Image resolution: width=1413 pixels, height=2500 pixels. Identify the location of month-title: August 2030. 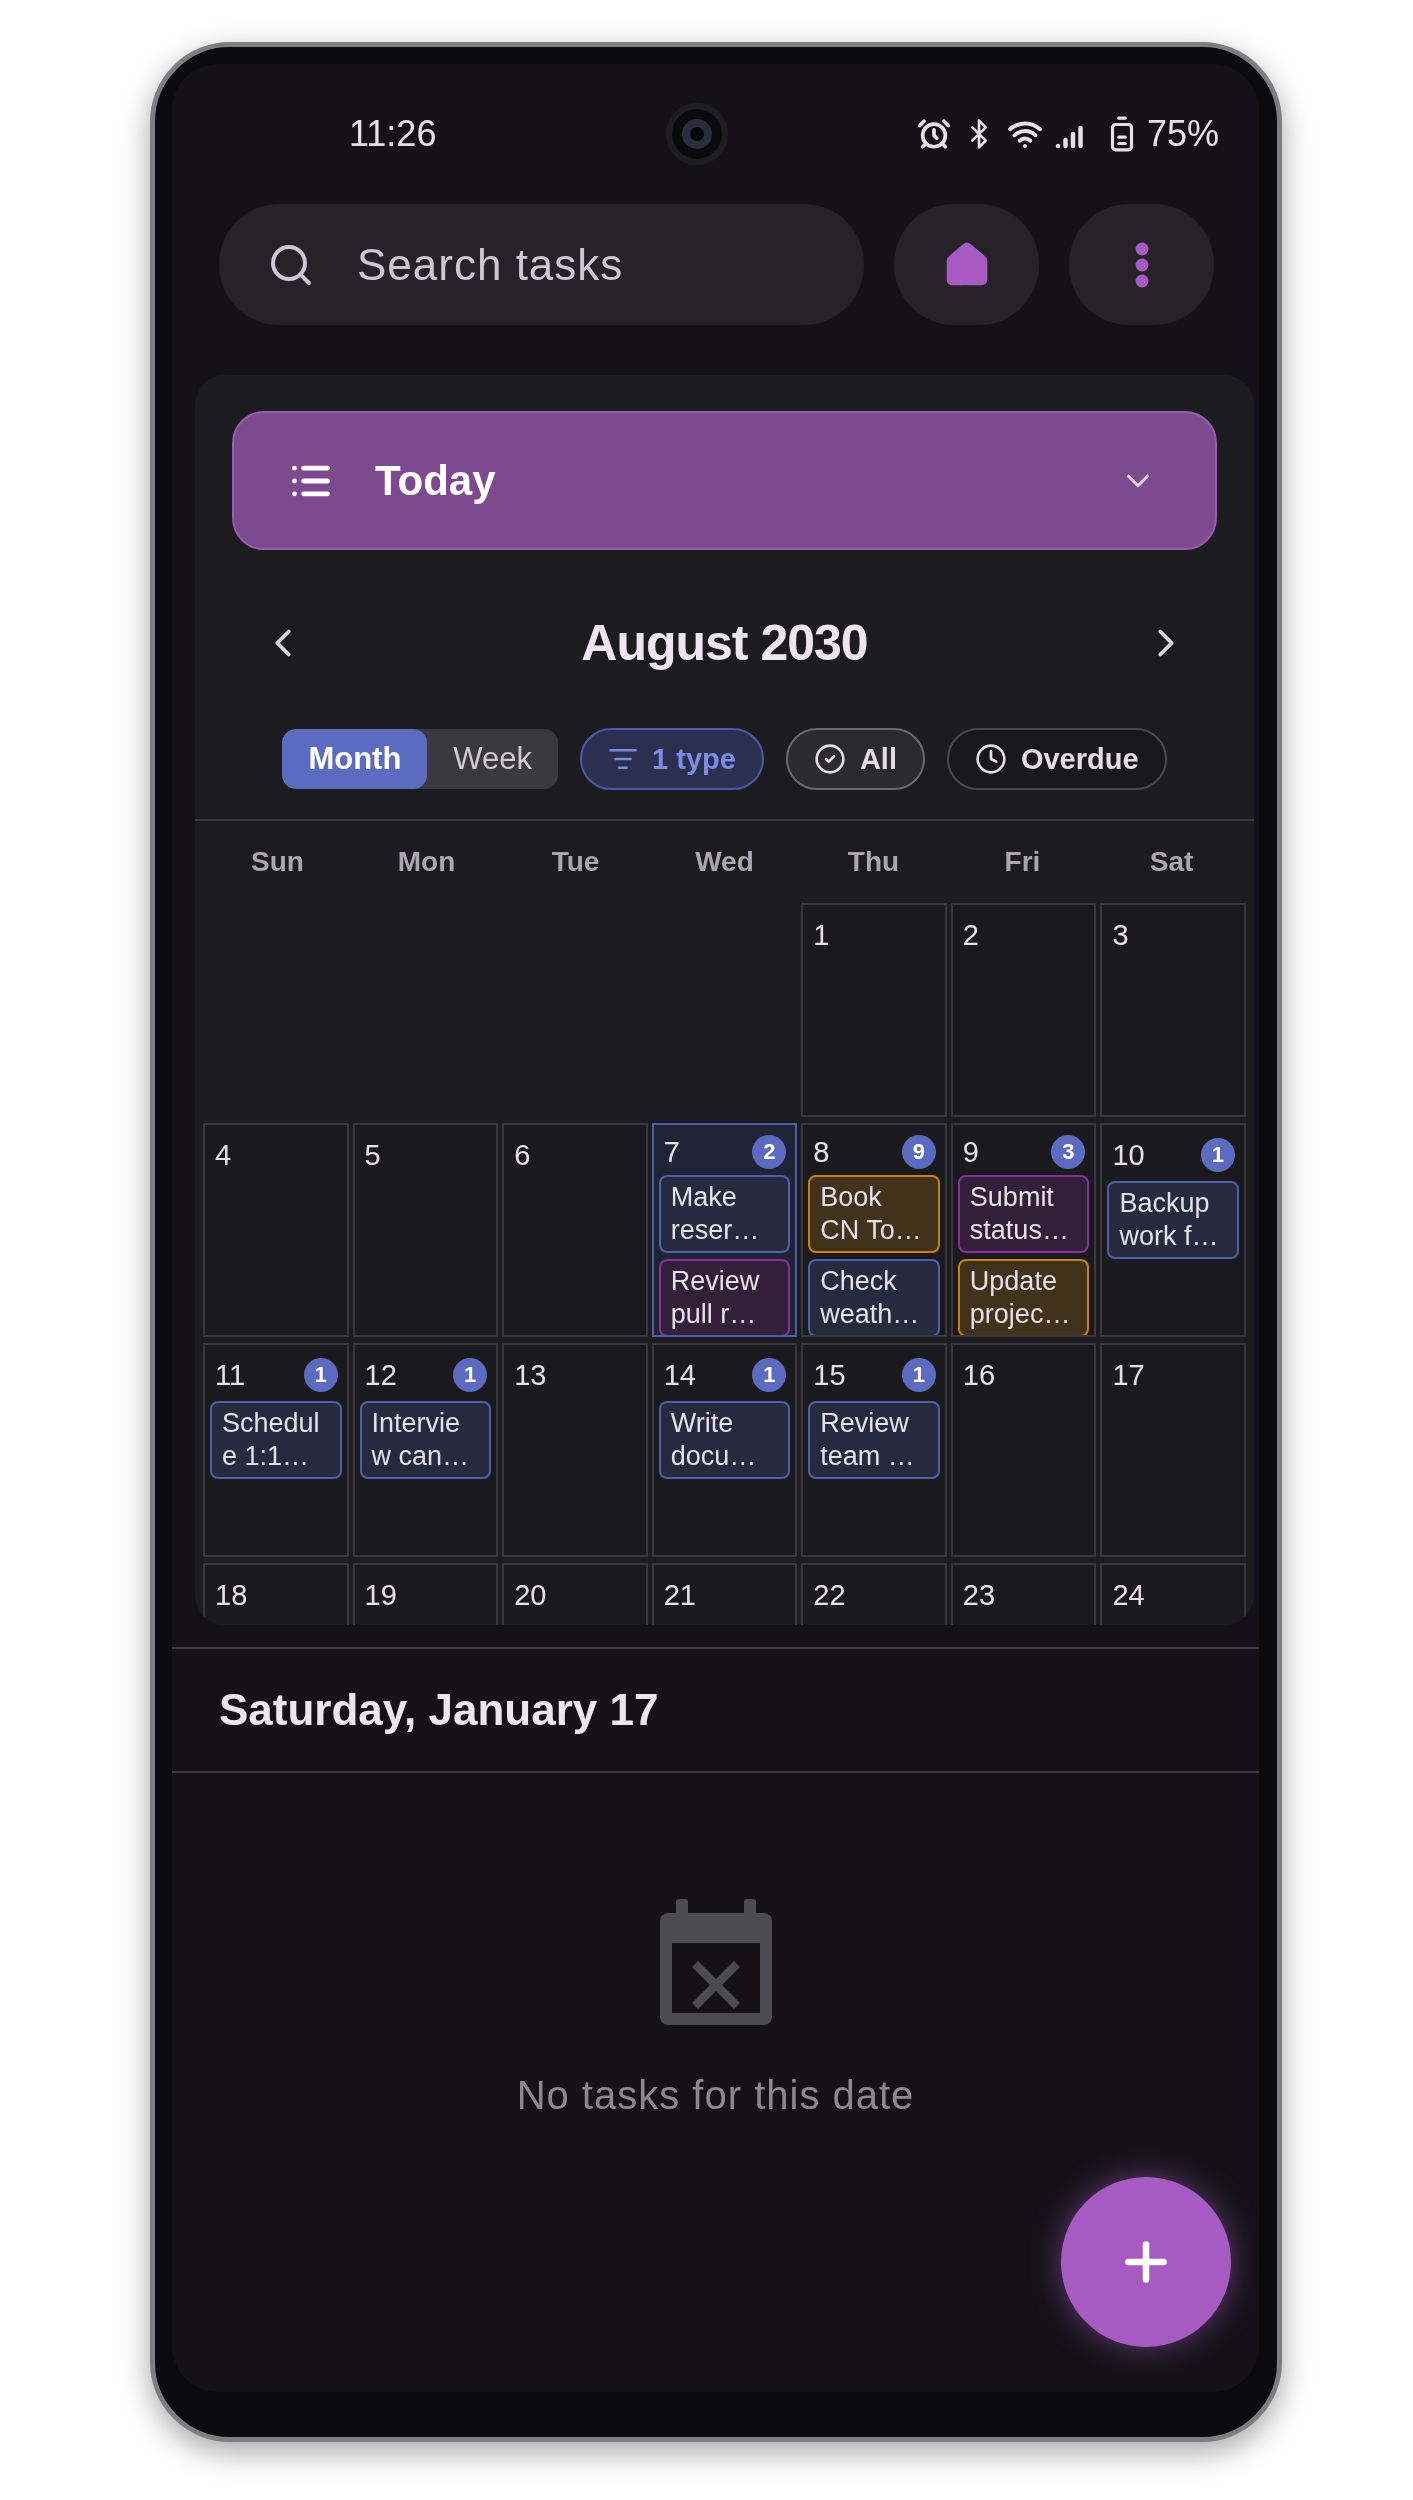
(724, 643).